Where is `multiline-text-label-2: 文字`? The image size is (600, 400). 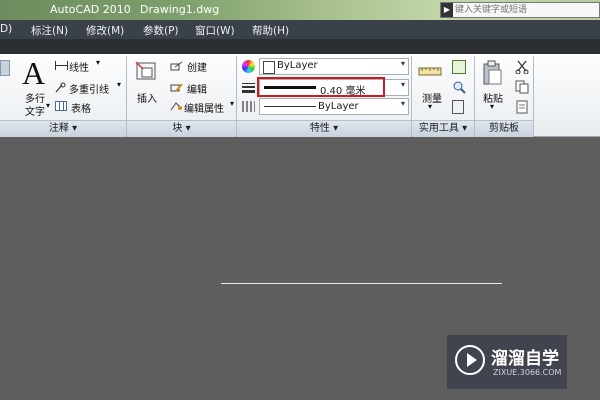
multiline-text-label-2: 文字 is located at coordinates (35, 110).